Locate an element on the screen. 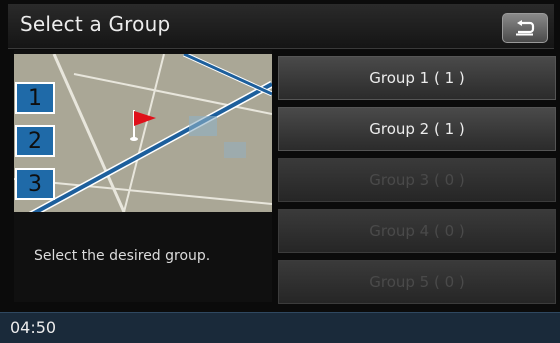 This screenshot has height=343, width=560. marker-3: 3 is located at coordinates (35, 184).